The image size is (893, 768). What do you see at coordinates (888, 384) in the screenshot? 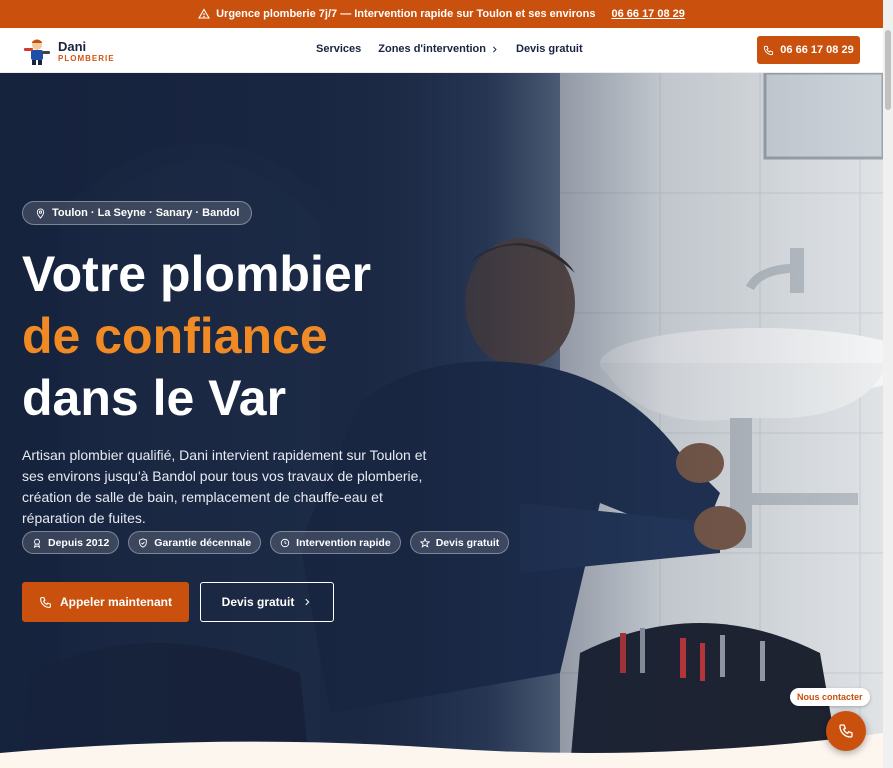
I see `page-scrollbar` at bounding box center [888, 384].